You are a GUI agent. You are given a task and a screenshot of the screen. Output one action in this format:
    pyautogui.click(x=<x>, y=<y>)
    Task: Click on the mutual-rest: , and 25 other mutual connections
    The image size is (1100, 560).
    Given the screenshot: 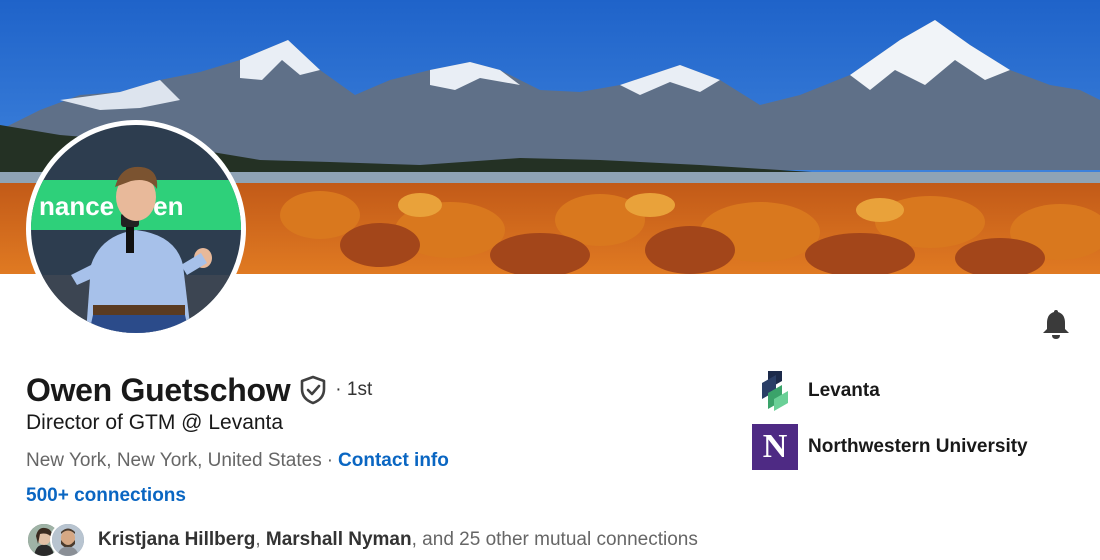 What is the action you would take?
    pyautogui.click(x=554, y=539)
    